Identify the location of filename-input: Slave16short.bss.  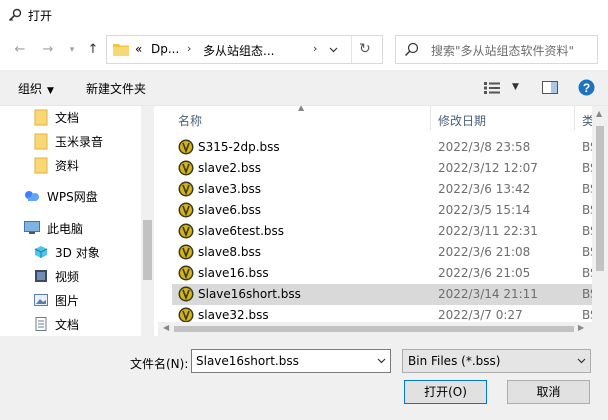
(247, 361).